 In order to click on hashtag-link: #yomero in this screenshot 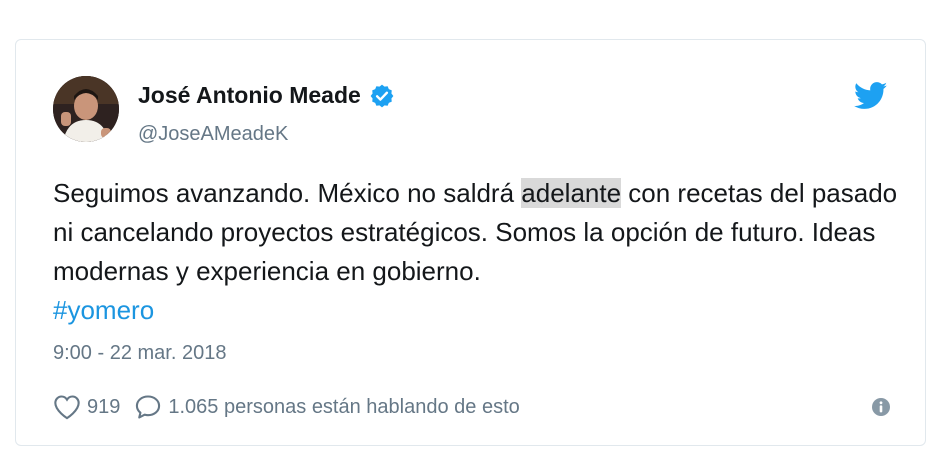, I will do `click(103, 310)`.